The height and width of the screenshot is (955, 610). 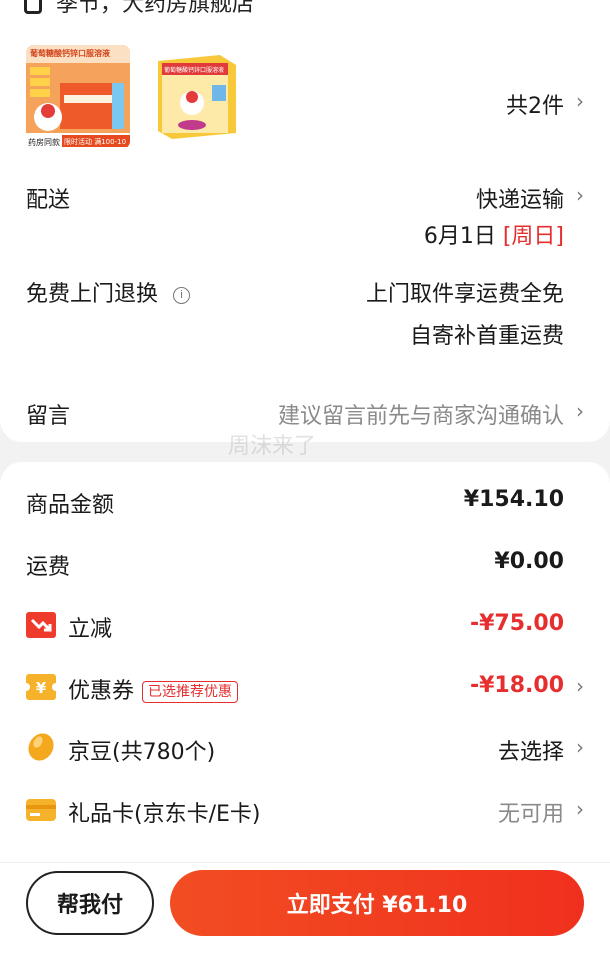 I want to click on product-box-illustration, so click(x=78, y=97).